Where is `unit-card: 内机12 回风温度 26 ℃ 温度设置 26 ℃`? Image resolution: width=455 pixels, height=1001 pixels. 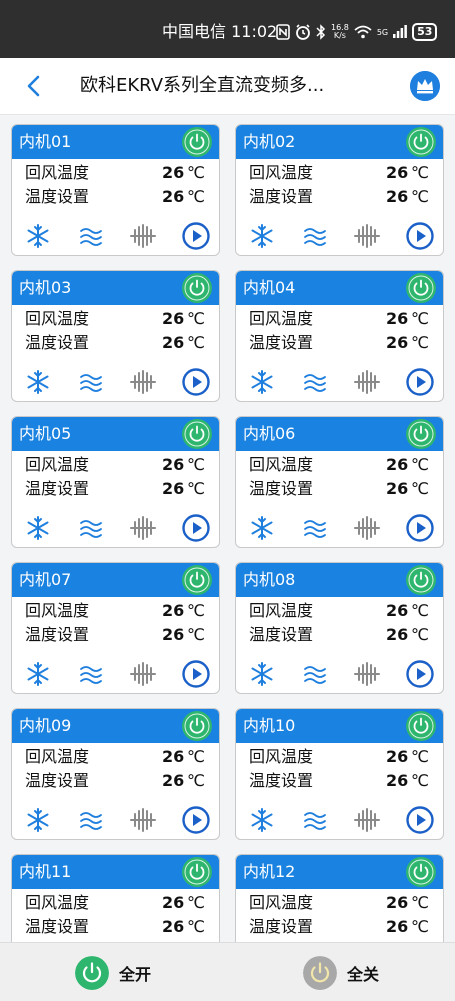 unit-card: 内机12 回风温度 26 ℃ 温度设置 26 ℃ is located at coordinates (339, 898).